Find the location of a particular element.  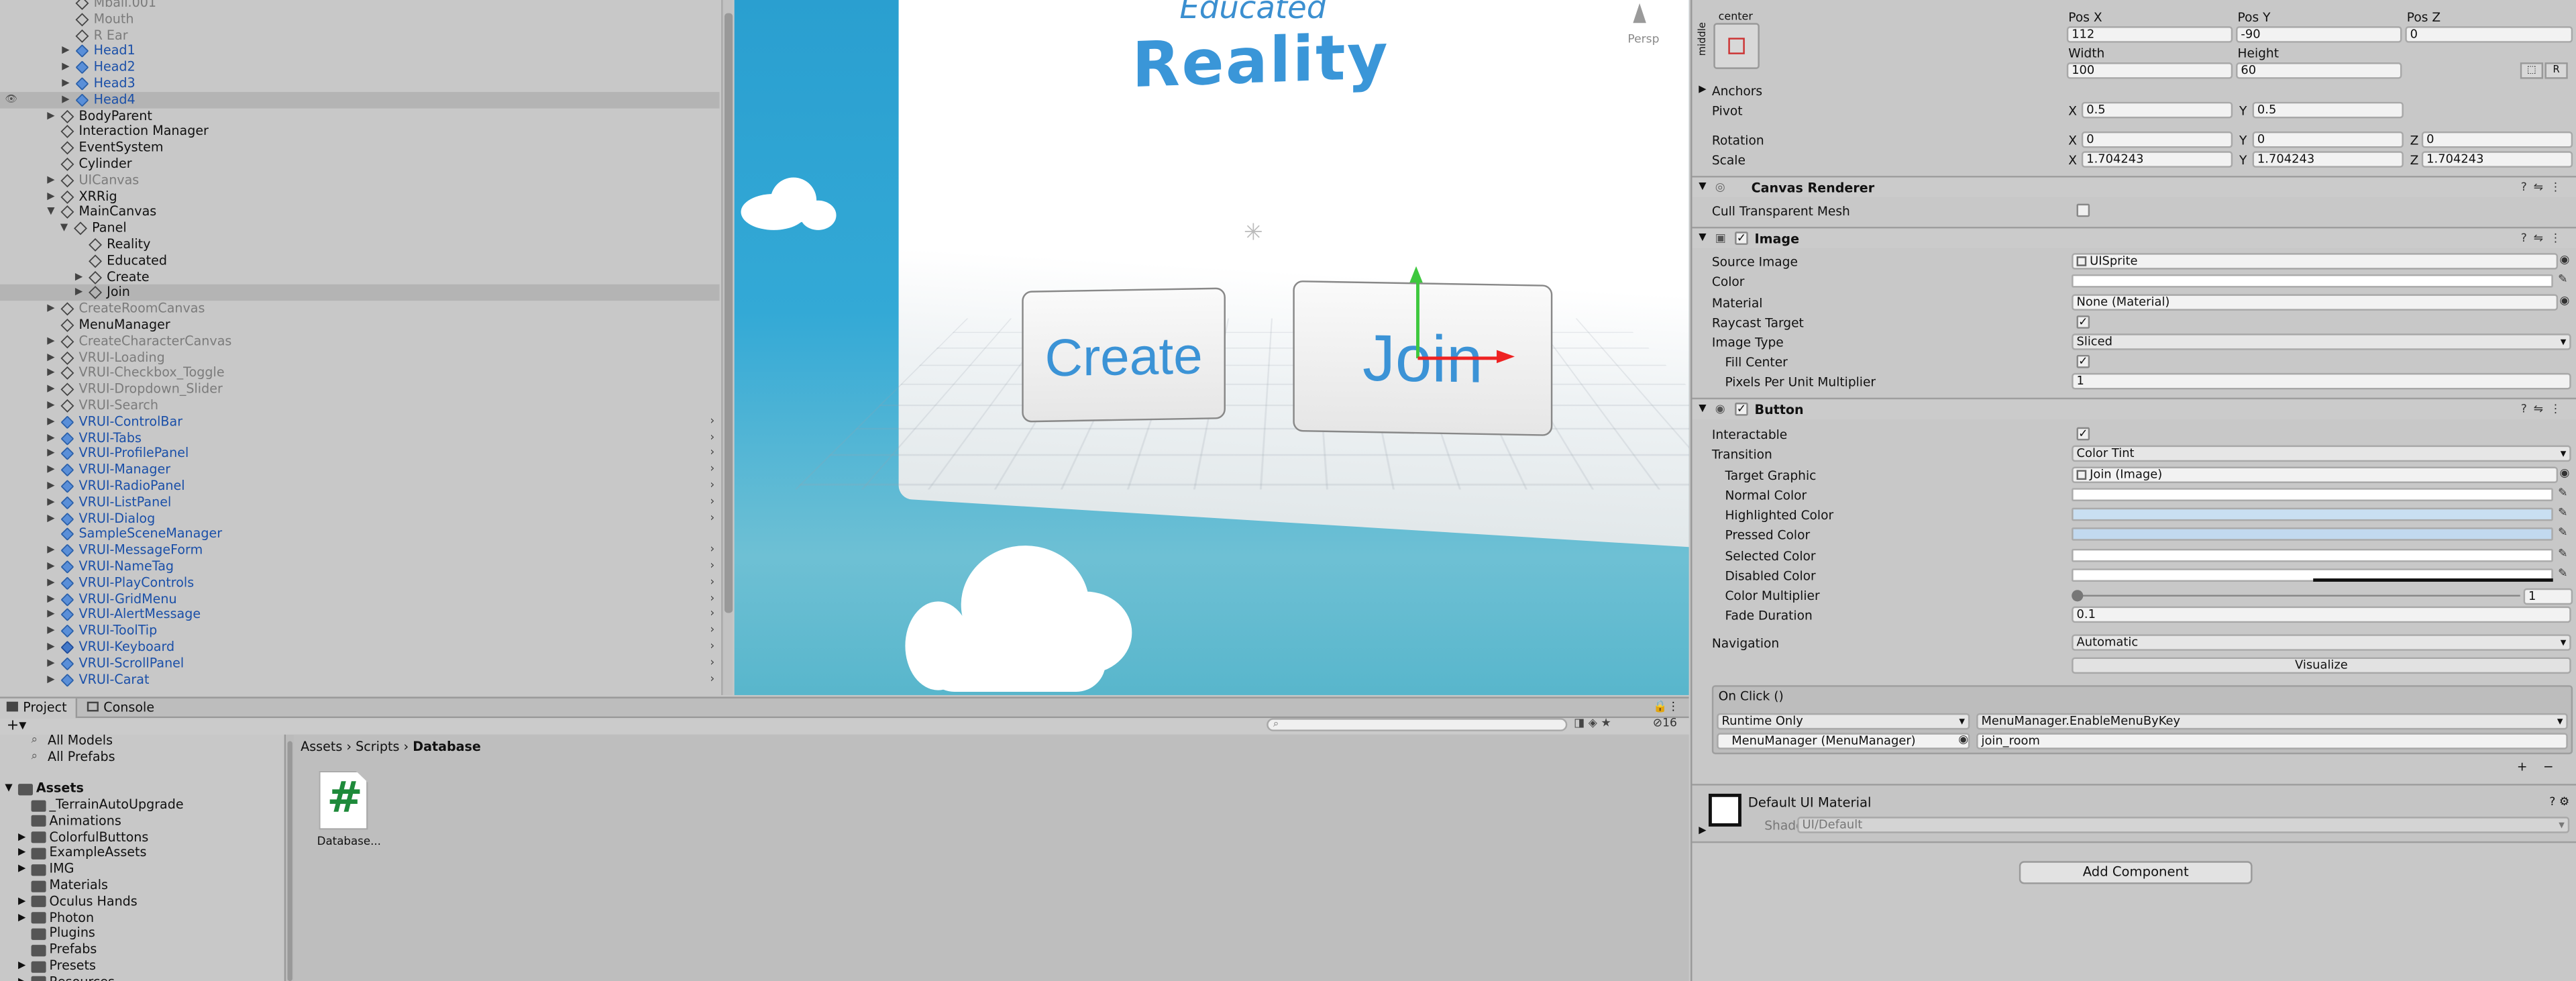

folder-item: ▶ IMG is located at coordinates (142, 870).